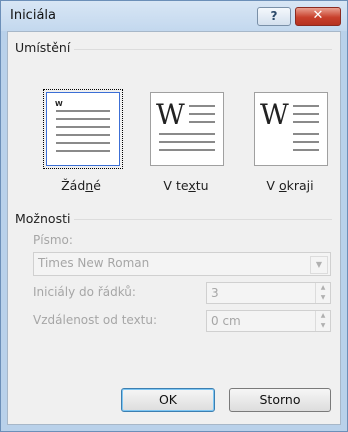  I want to click on font-select-value: Times New Roman, so click(94, 263).